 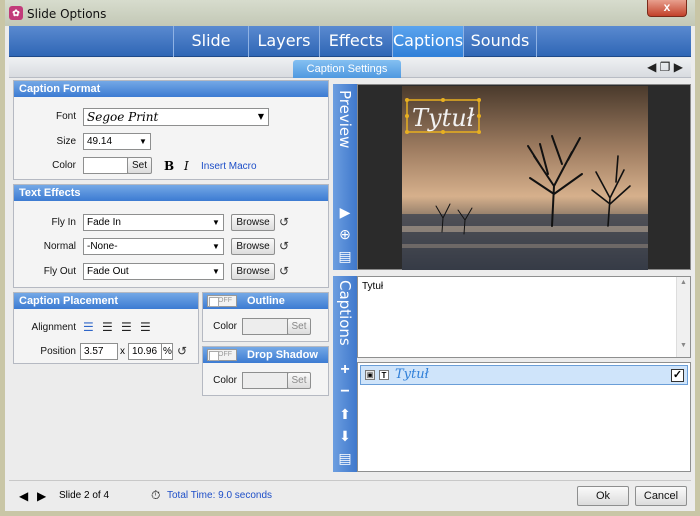 I want to click on position-x-input: 3.57, so click(x=99, y=351).